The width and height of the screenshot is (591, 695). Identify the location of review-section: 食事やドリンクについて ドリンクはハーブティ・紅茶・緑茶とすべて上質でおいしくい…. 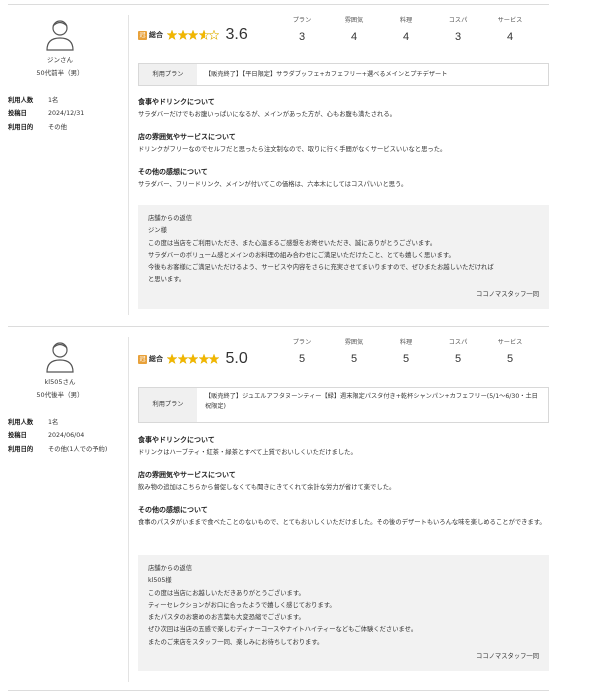
(343, 446).